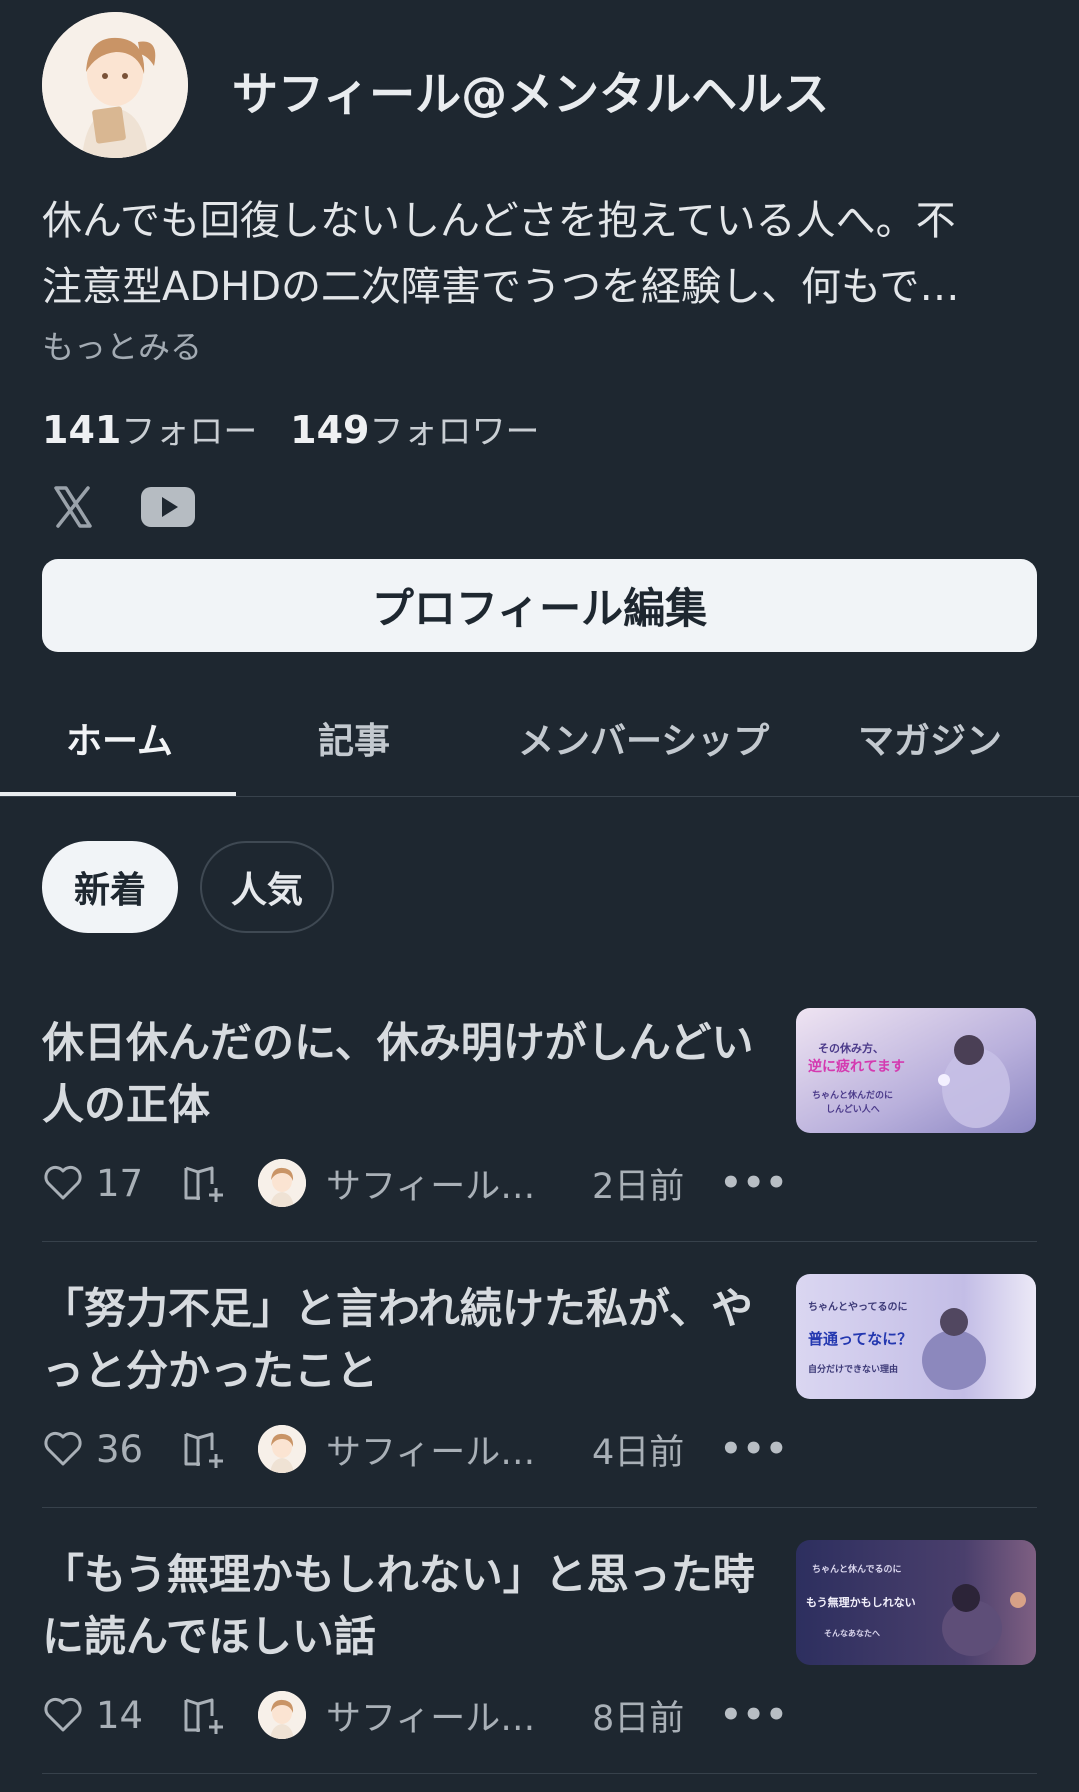  I want to click on x-icon, so click(73, 507).